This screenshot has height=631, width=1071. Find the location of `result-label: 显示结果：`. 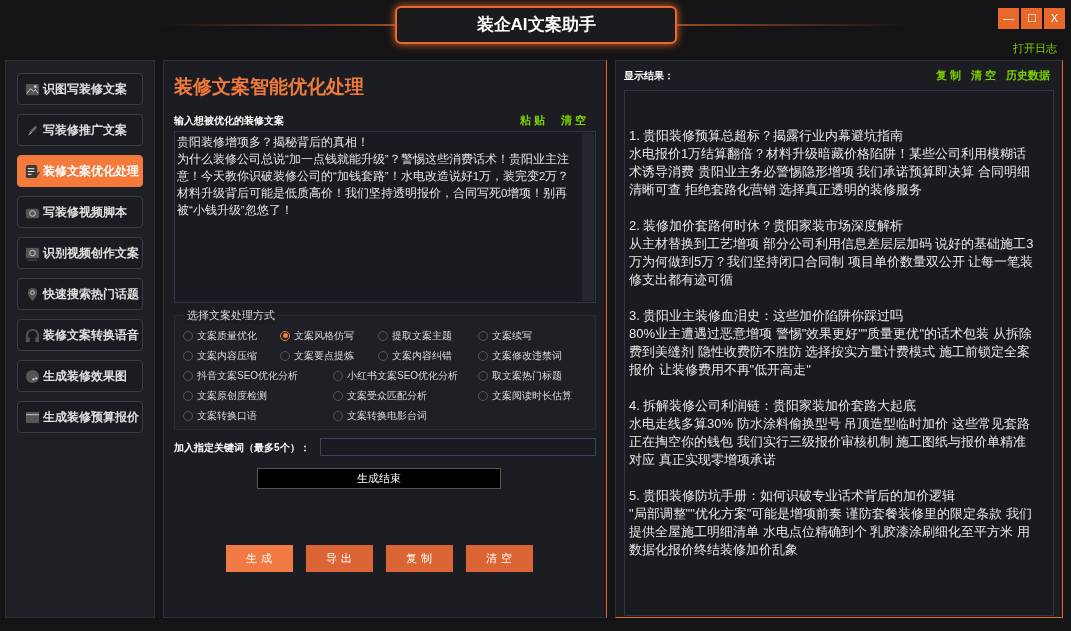

result-label: 显示结果： is located at coordinates (649, 75).